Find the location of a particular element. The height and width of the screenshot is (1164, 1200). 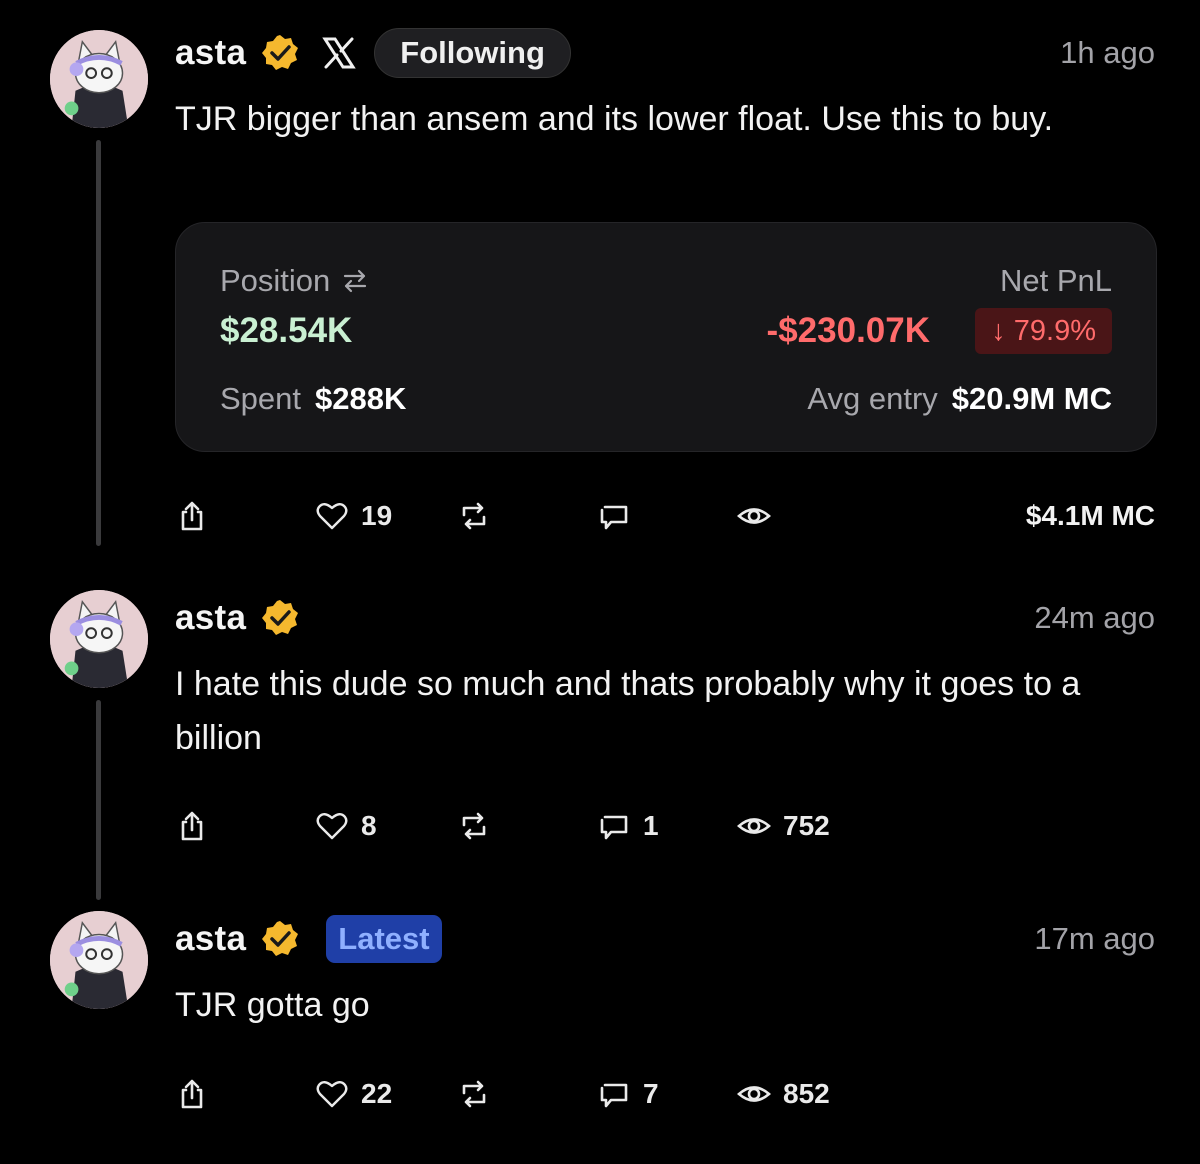

like-button: 19 is located at coordinates (353, 516).